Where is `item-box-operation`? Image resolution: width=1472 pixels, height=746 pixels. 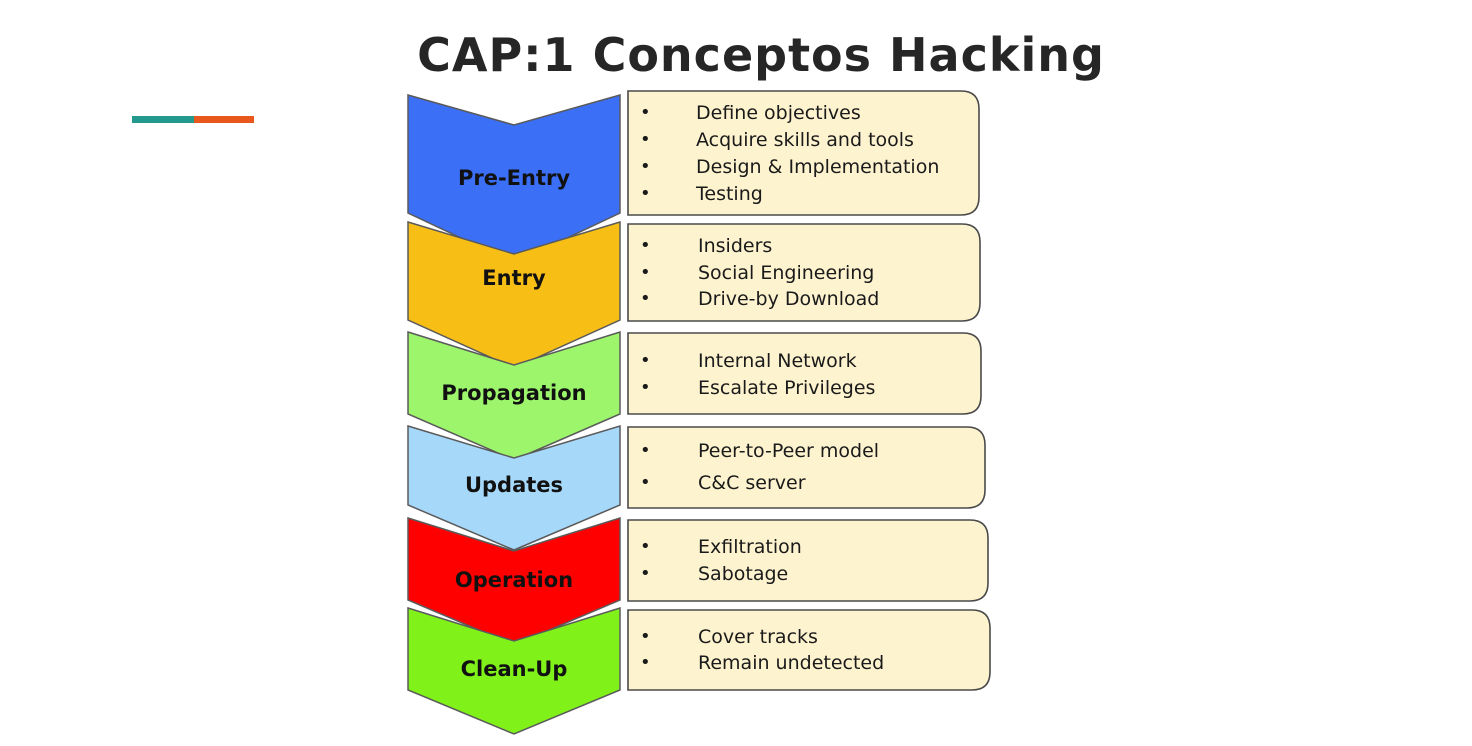 item-box-operation is located at coordinates (808, 560).